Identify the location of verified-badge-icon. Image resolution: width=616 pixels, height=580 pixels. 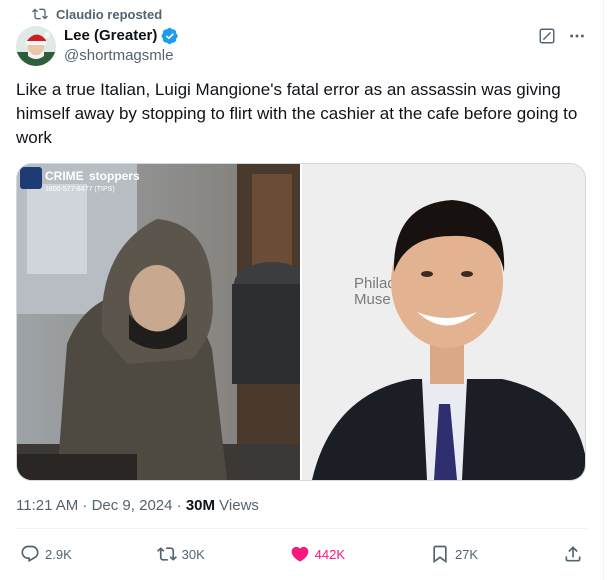
(170, 36).